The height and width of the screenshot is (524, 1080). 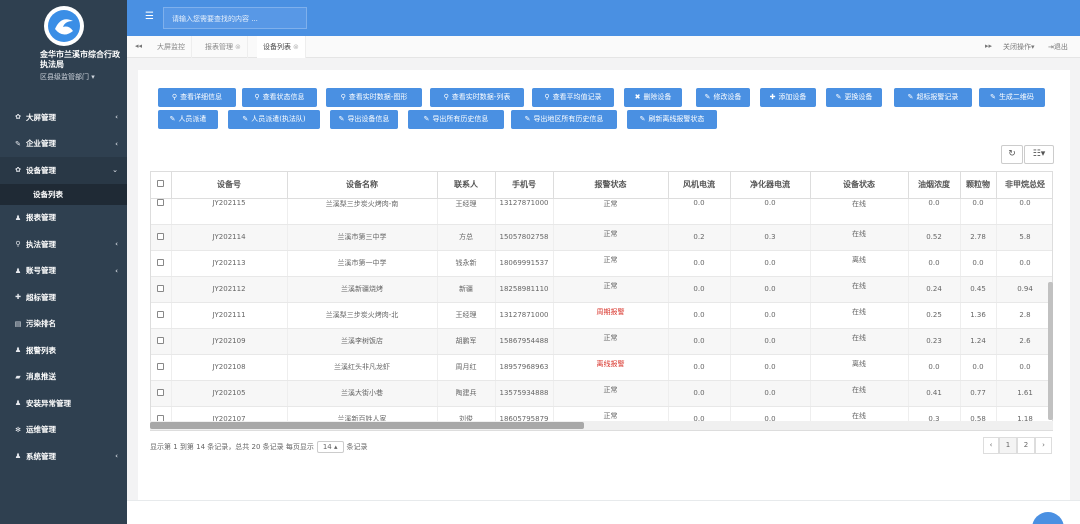 What do you see at coordinates (63, 144) in the screenshot?
I see `sidebar-item-1: ✎ 企业管理 ‹` at bounding box center [63, 144].